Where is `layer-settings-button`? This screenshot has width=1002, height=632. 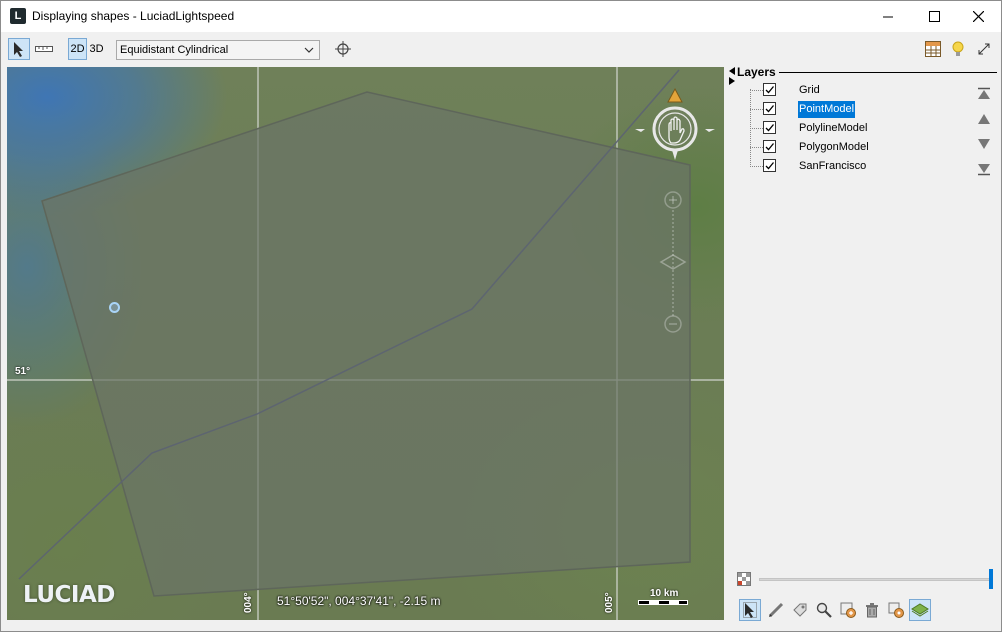
layer-settings-button is located at coordinates (896, 610).